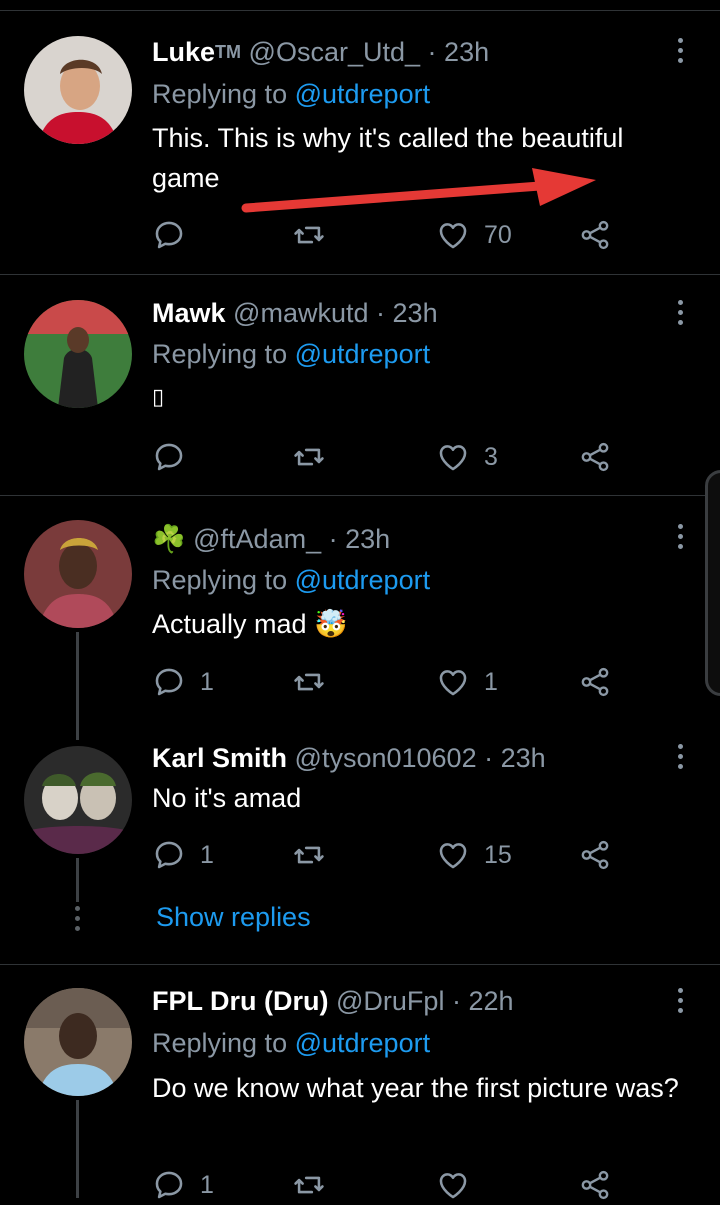 The width and height of the screenshot is (720, 1205). I want to click on scrollbar-thumb, so click(712, 583).